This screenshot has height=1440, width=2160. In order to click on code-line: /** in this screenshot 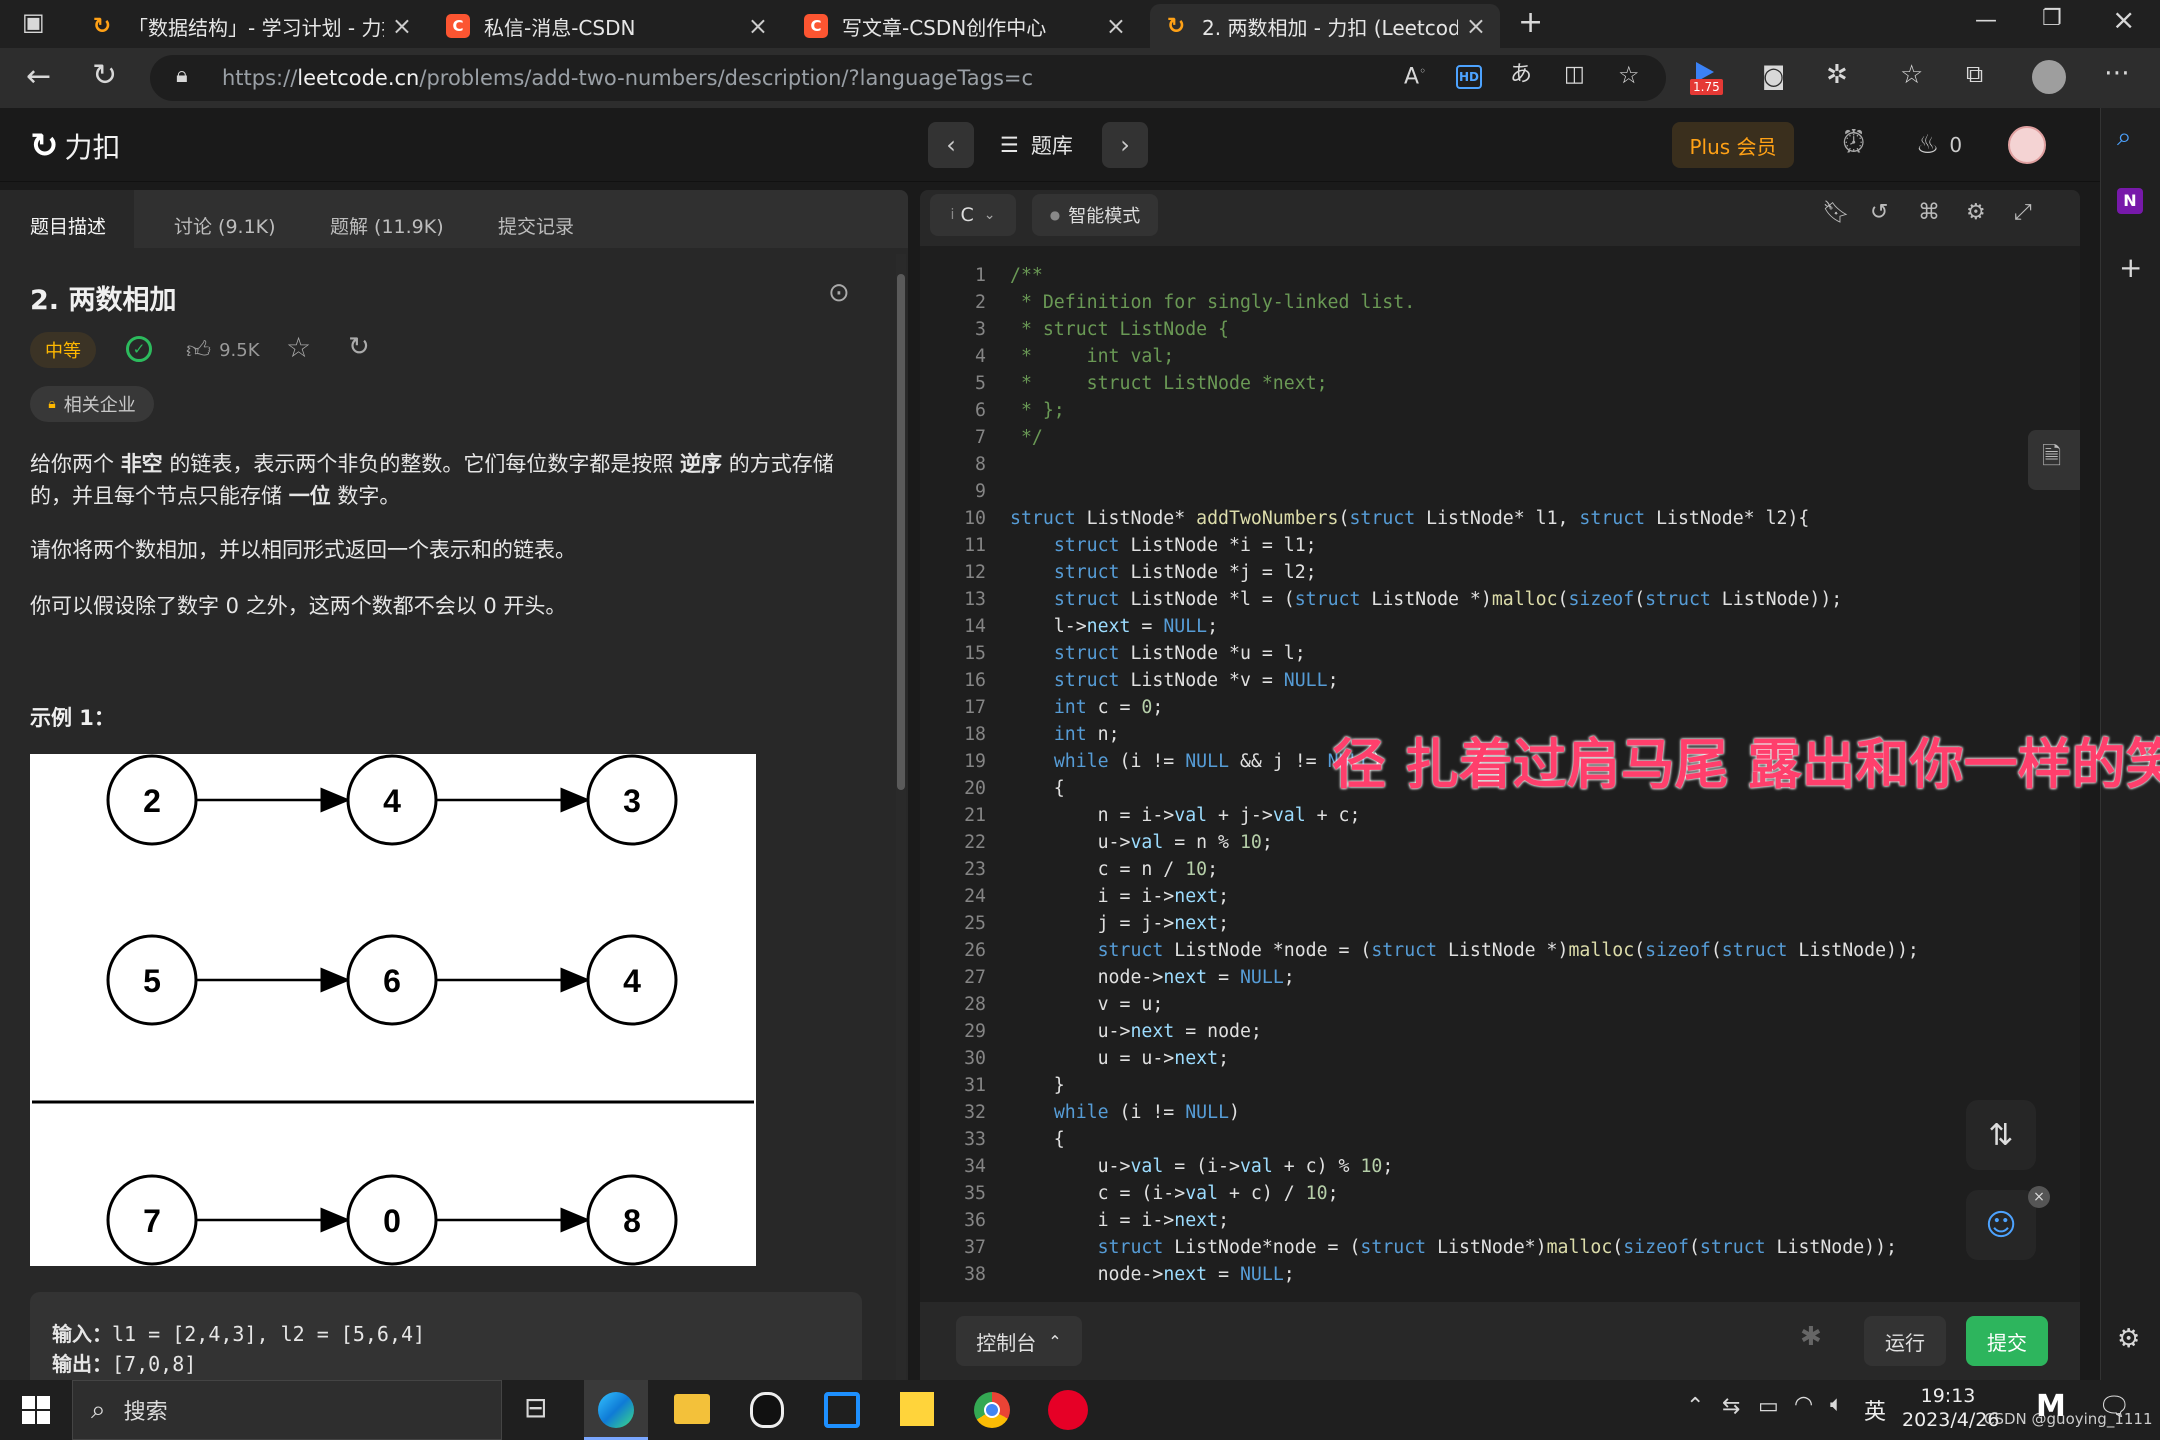, I will do `click(1026, 275)`.